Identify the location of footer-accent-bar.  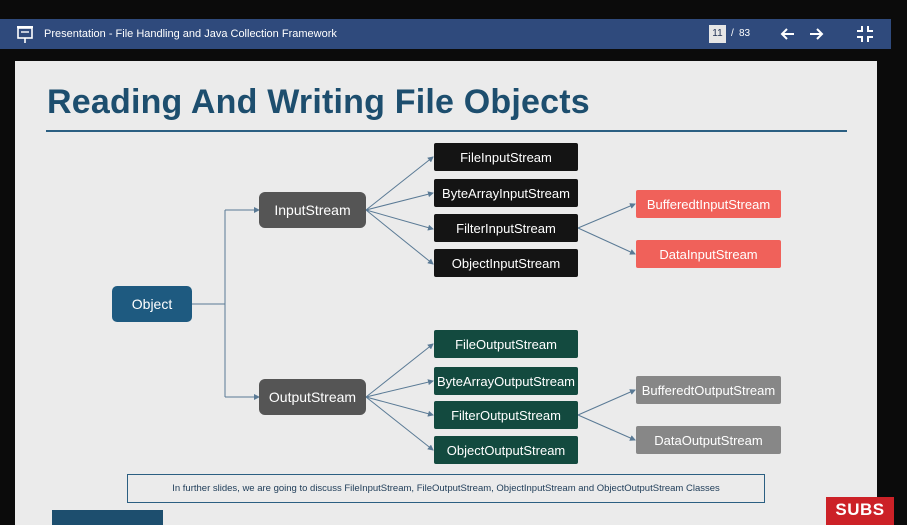
(107, 517).